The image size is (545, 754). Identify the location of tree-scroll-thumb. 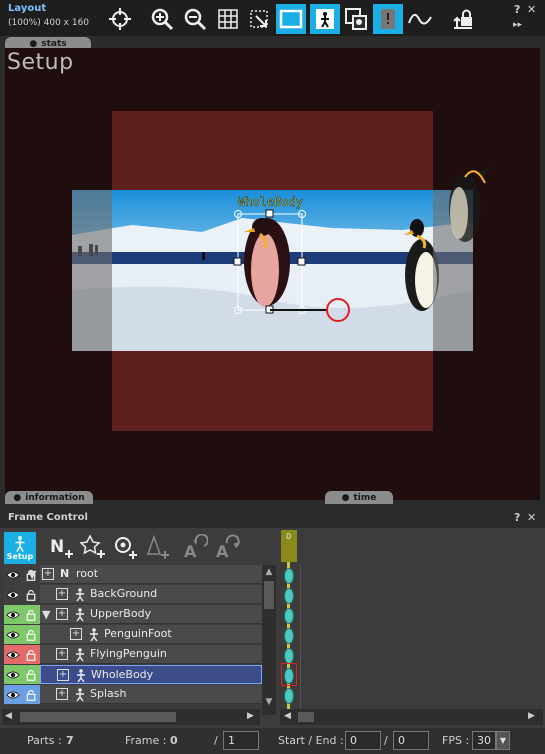
(269, 595).